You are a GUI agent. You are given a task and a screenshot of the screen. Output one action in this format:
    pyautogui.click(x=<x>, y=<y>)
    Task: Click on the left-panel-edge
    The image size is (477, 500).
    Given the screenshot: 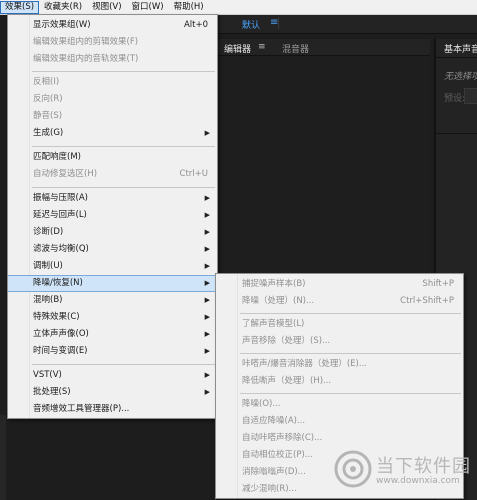 What is the action you would take?
    pyautogui.click(x=3, y=457)
    